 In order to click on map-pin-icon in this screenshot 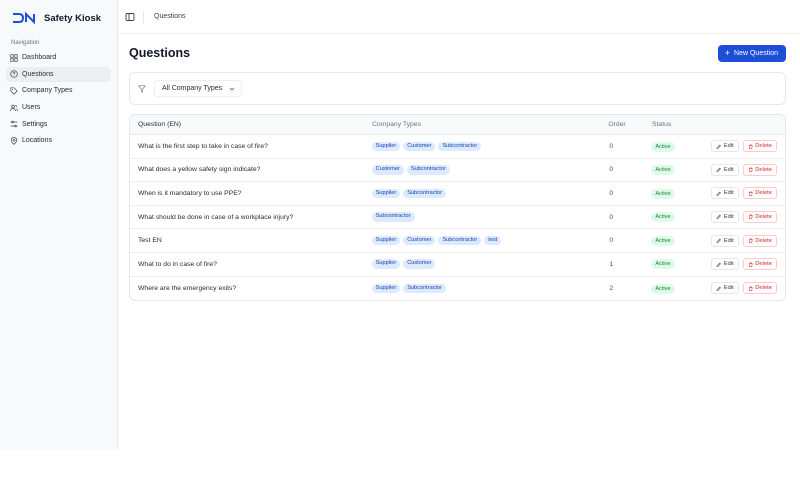, I will do `click(14, 141)`.